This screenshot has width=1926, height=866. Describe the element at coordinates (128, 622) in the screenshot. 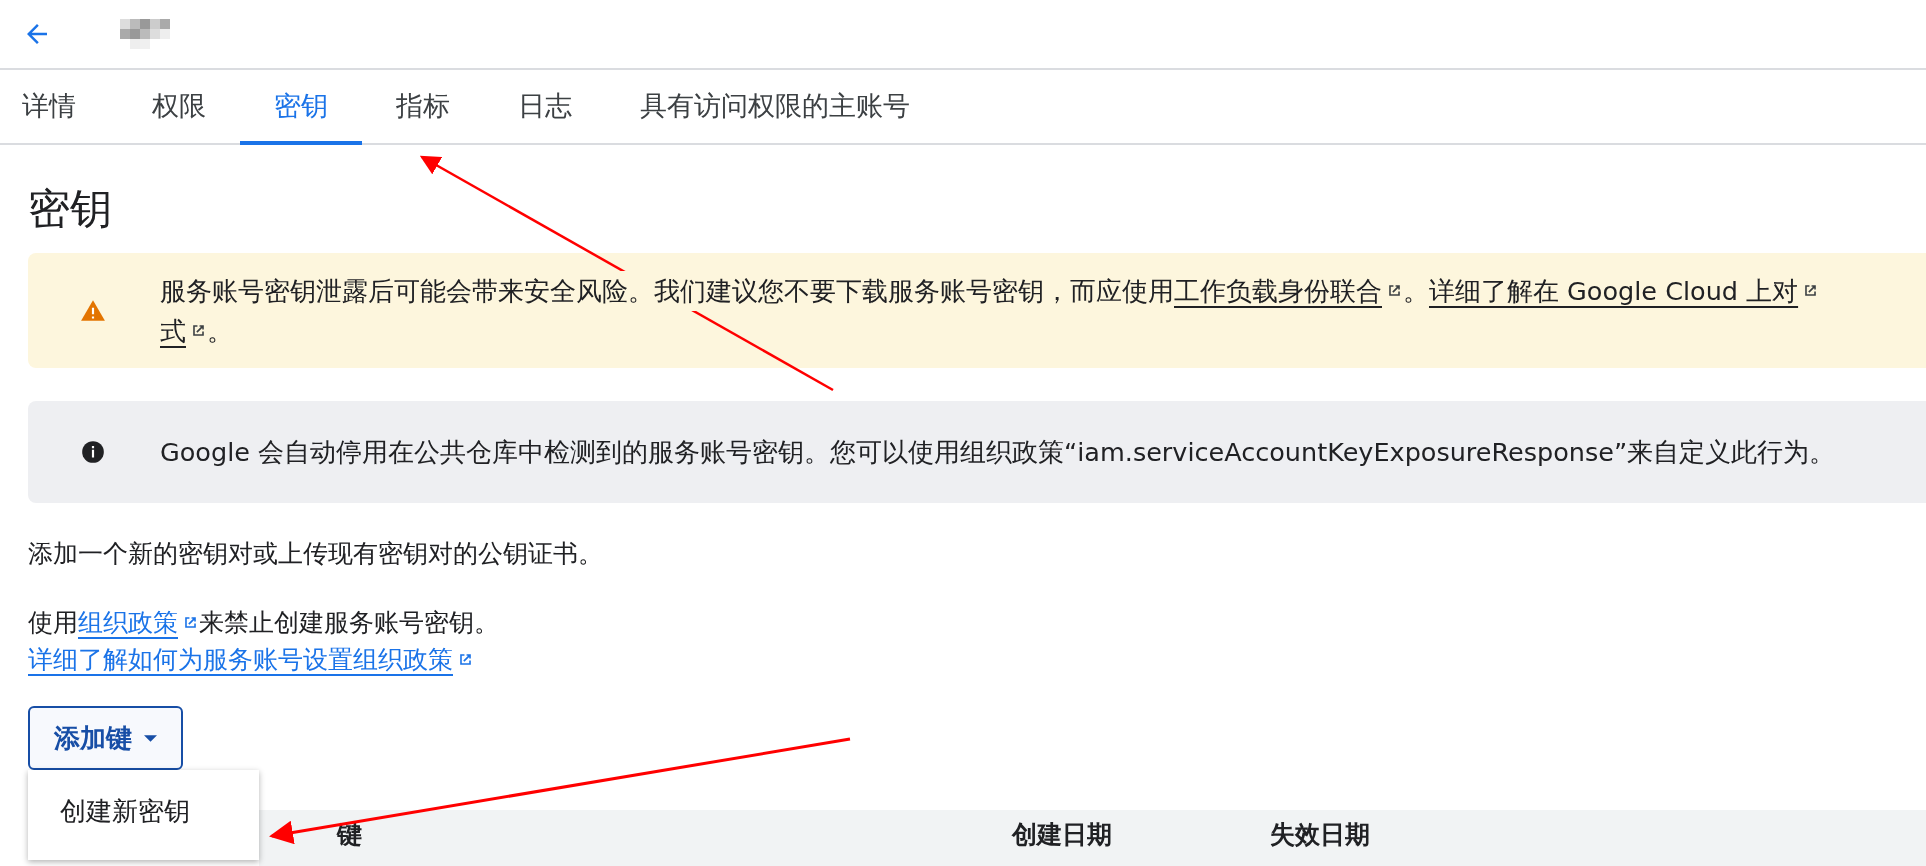

I see `link: 组织政策` at that location.